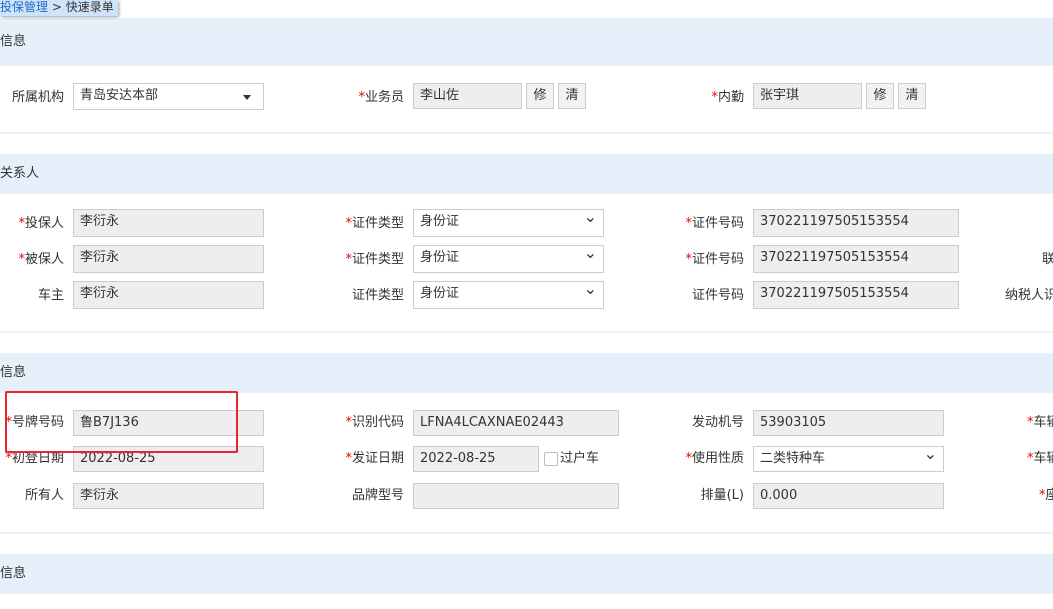 This screenshot has width=1053, height=609. I want to click on brand-input, so click(516, 496).